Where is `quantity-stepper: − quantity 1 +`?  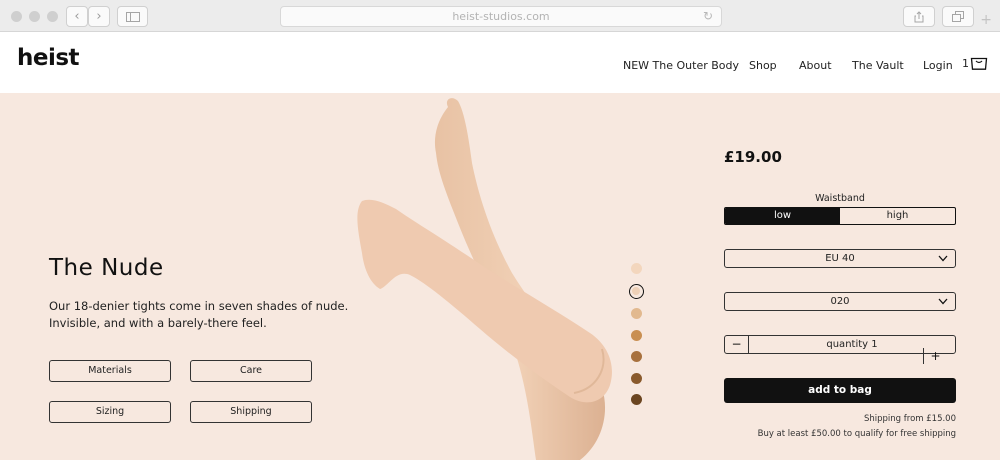
quantity-stepper: − quantity 1 + is located at coordinates (840, 349).